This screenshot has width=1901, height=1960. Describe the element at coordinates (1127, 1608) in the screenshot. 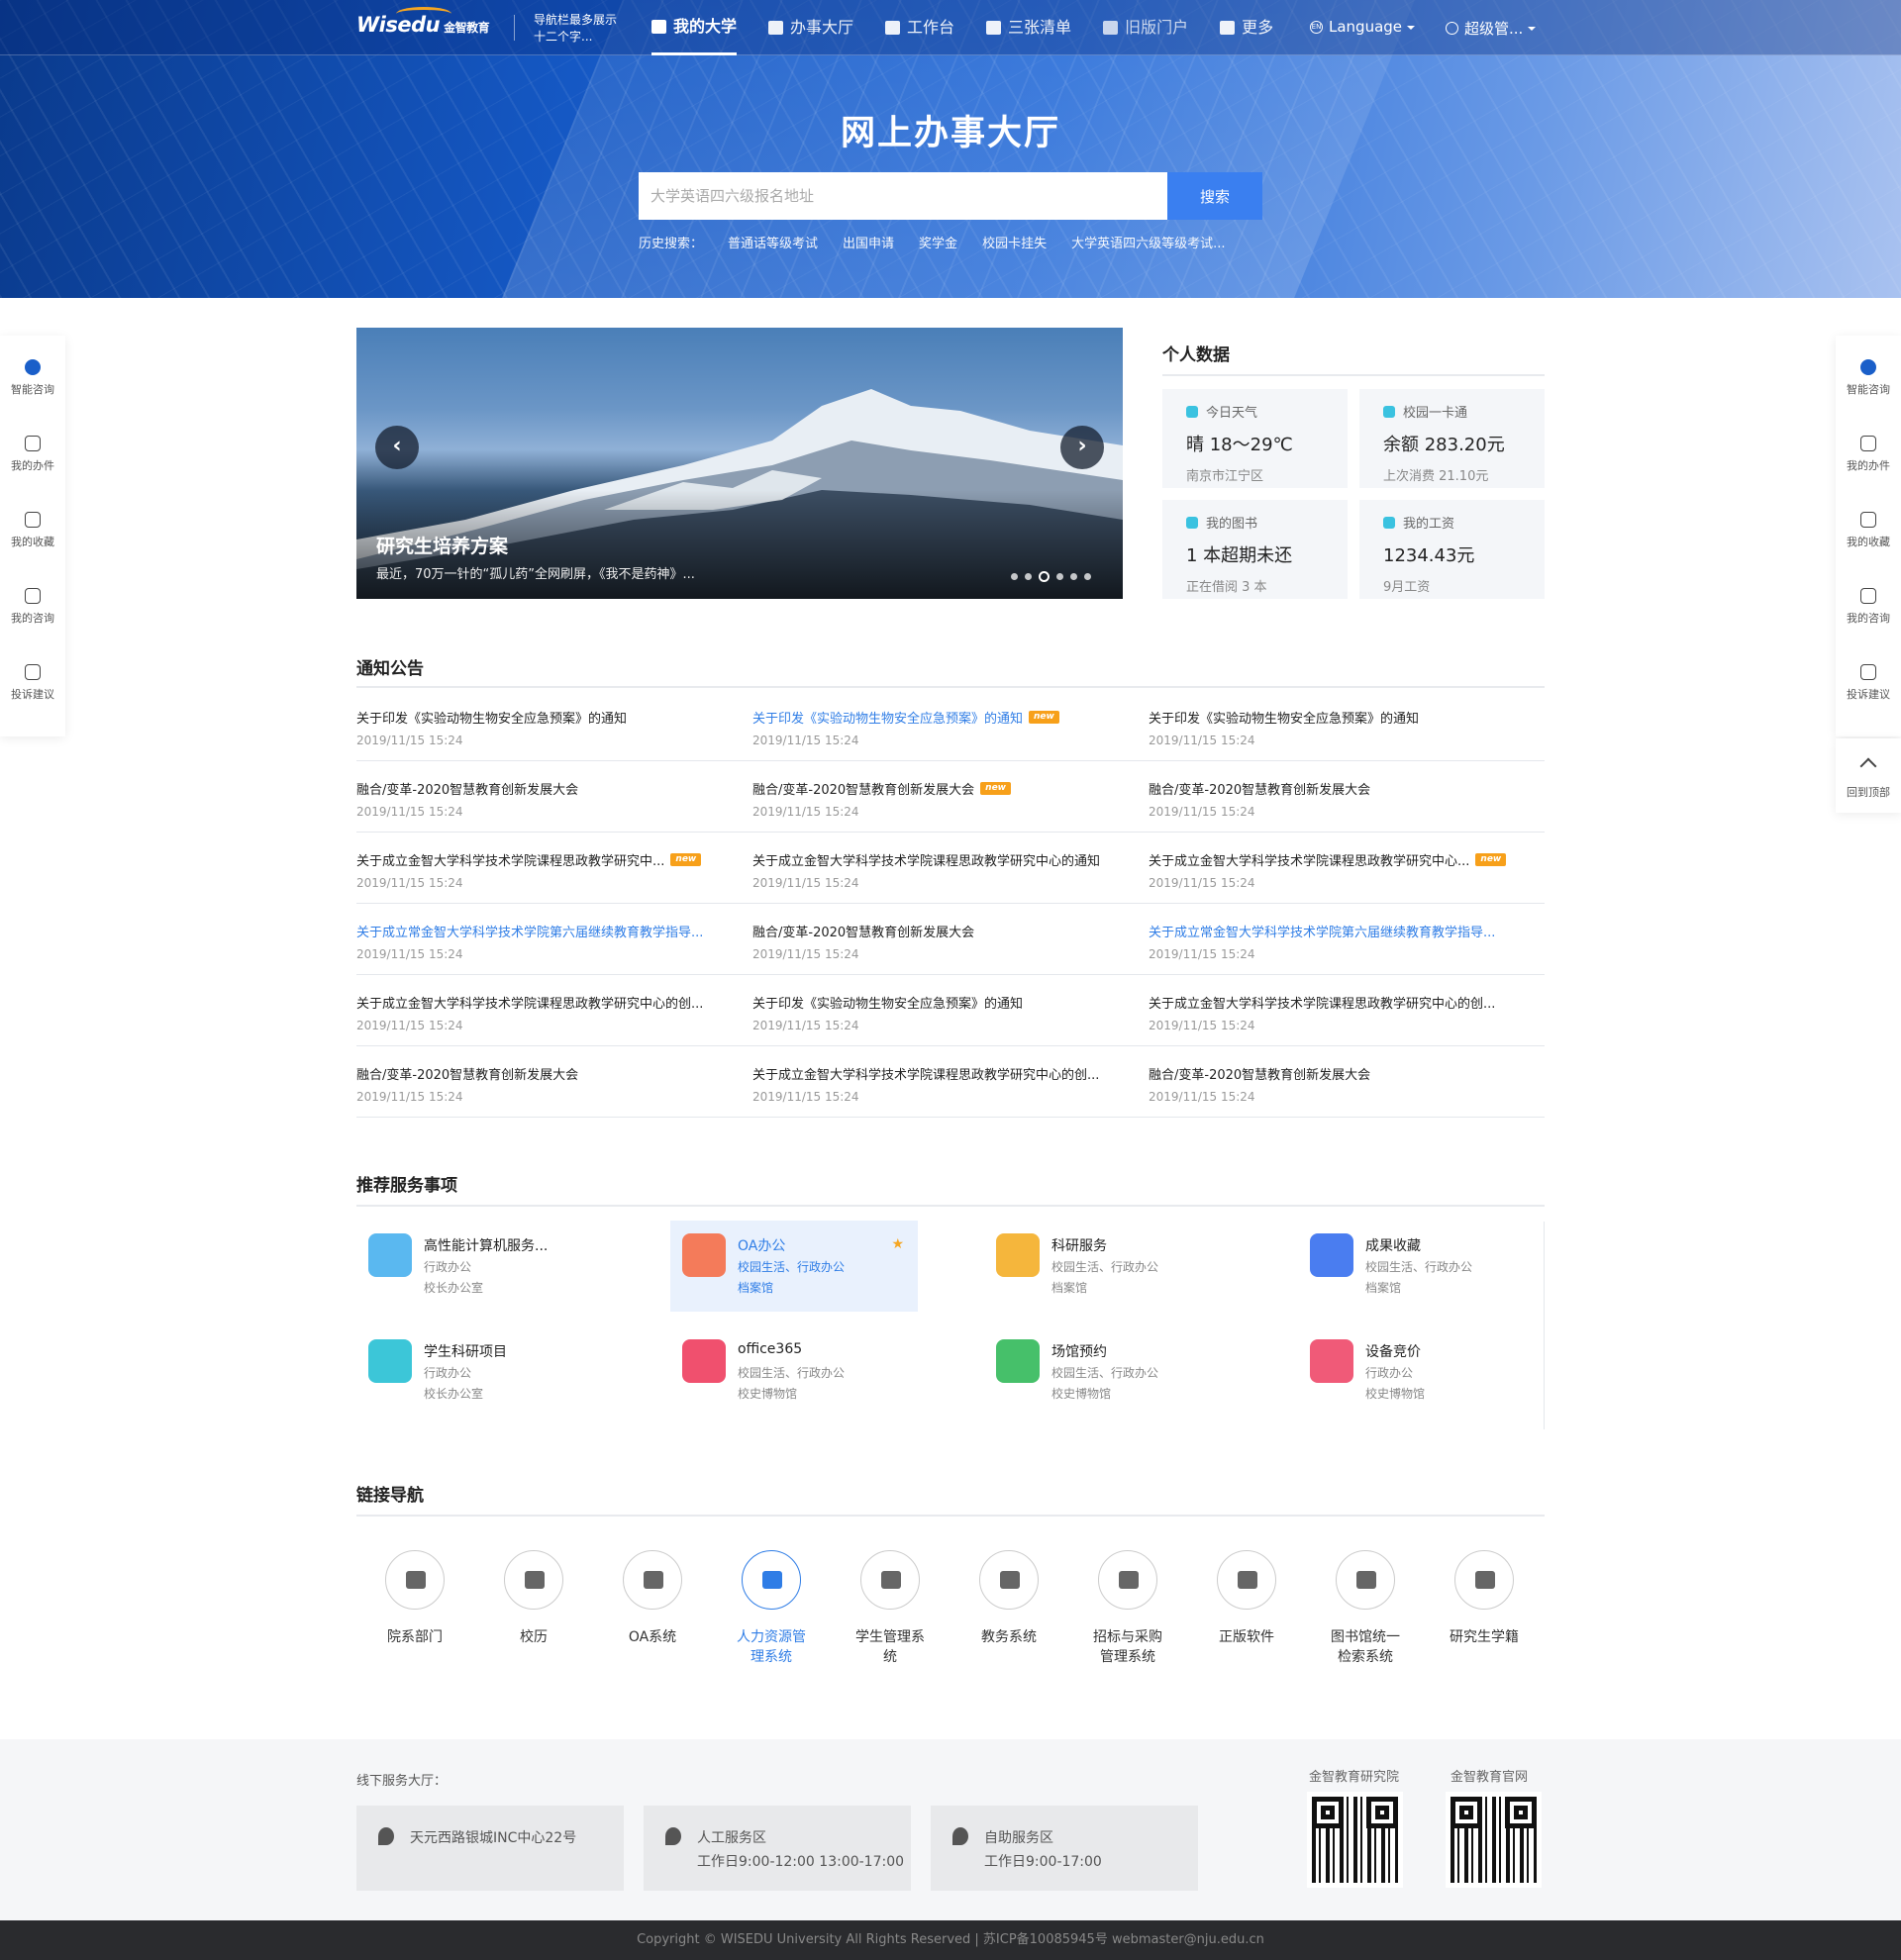

I see `link-item: 招标与采购管理系统` at that location.